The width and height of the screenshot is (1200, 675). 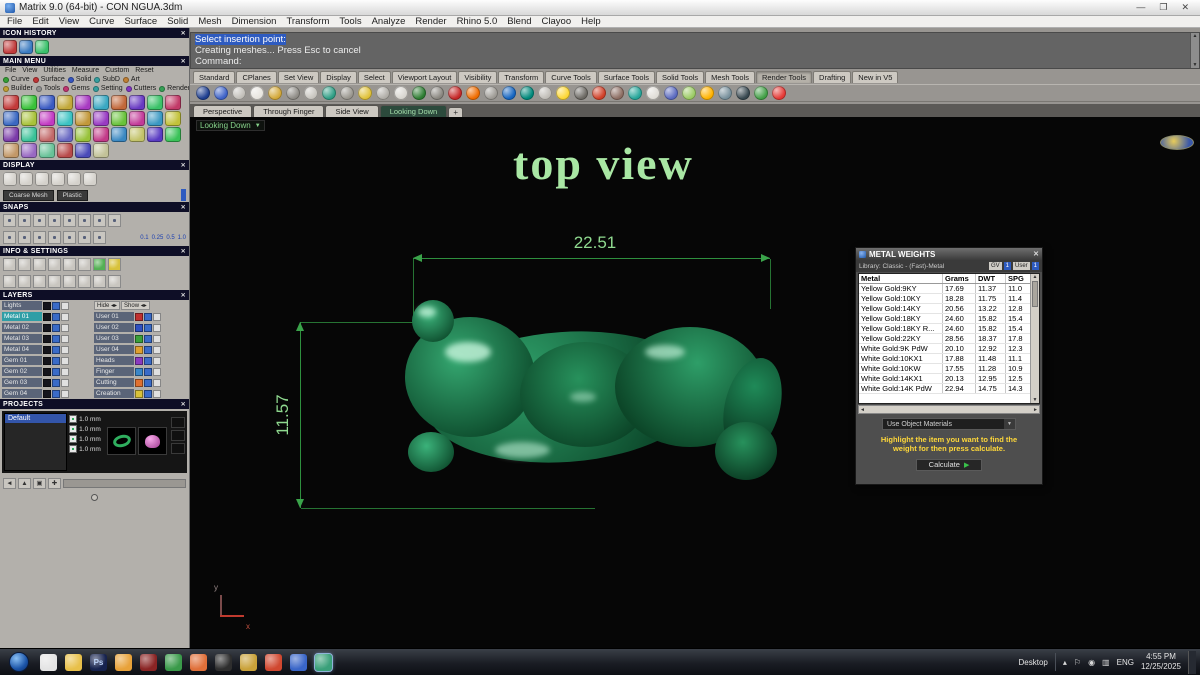 What do you see at coordinates (98, 662) in the screenshot?
I see `taskbar-app-icon: Ps` at bounding box center [98, 662].